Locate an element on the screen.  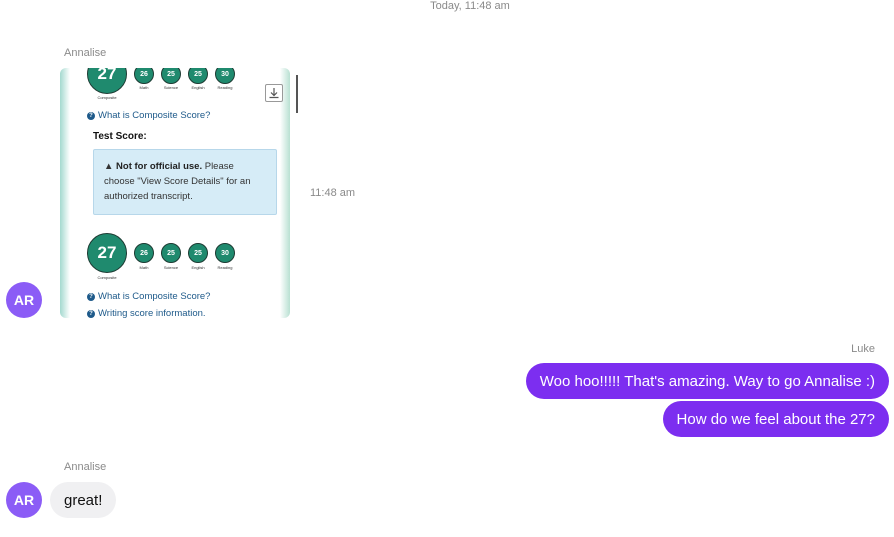
writing-score-link: ? Writing score information. is located at coordinates (146, 313).